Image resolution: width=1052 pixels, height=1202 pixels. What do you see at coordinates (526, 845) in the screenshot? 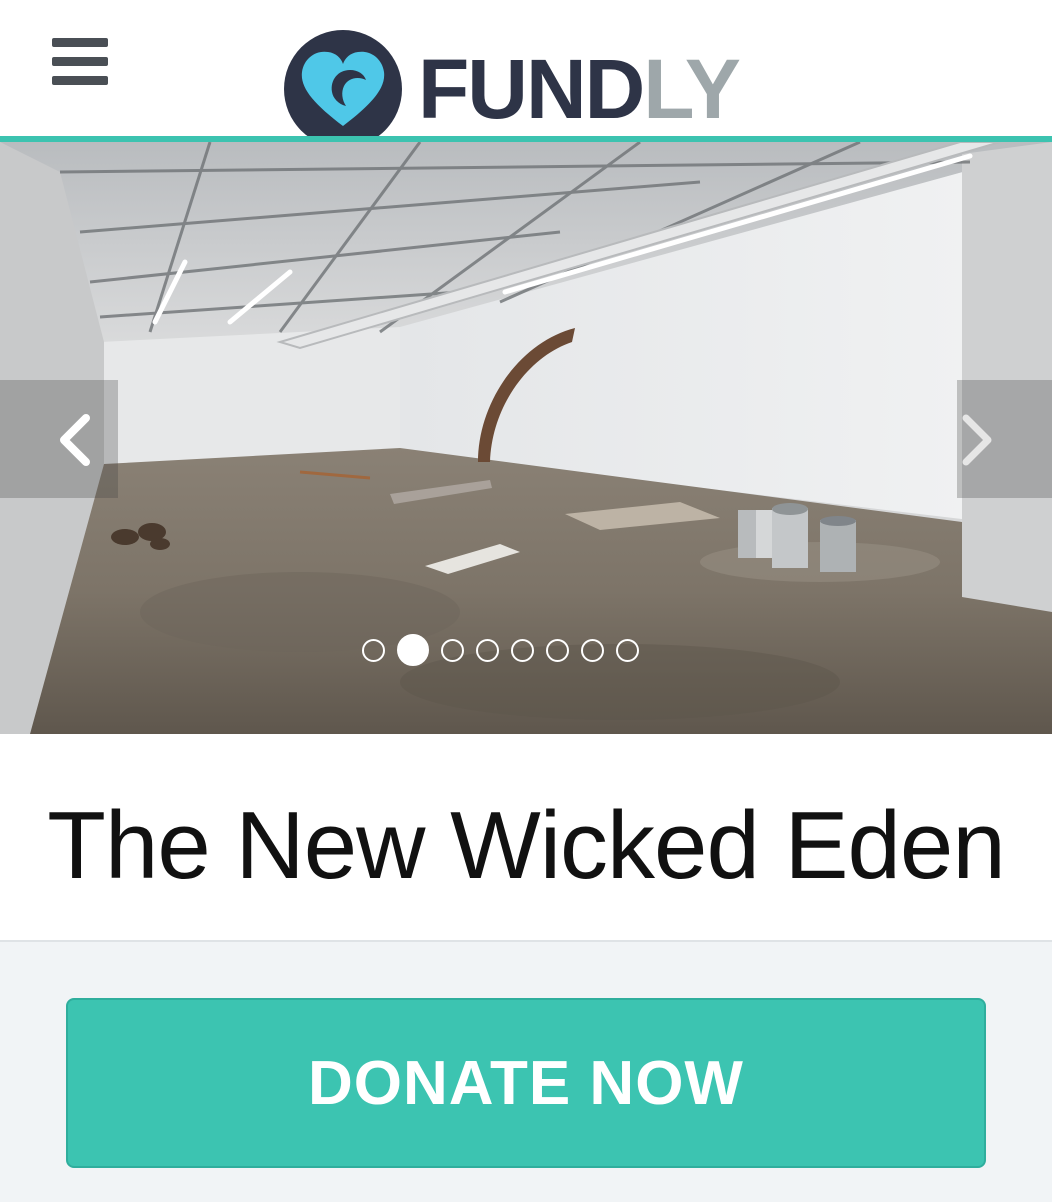
I see `campaign-title: The New Wicked Eden` at bounding box center [526, 845].